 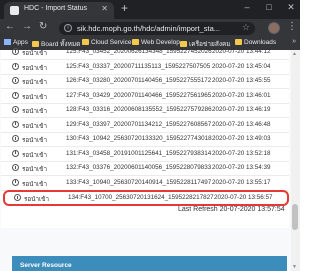 What do you see at coordinates (124, 8) in the screenshot?
I see `new-tab-button: +` at bounding box center [124, 8].